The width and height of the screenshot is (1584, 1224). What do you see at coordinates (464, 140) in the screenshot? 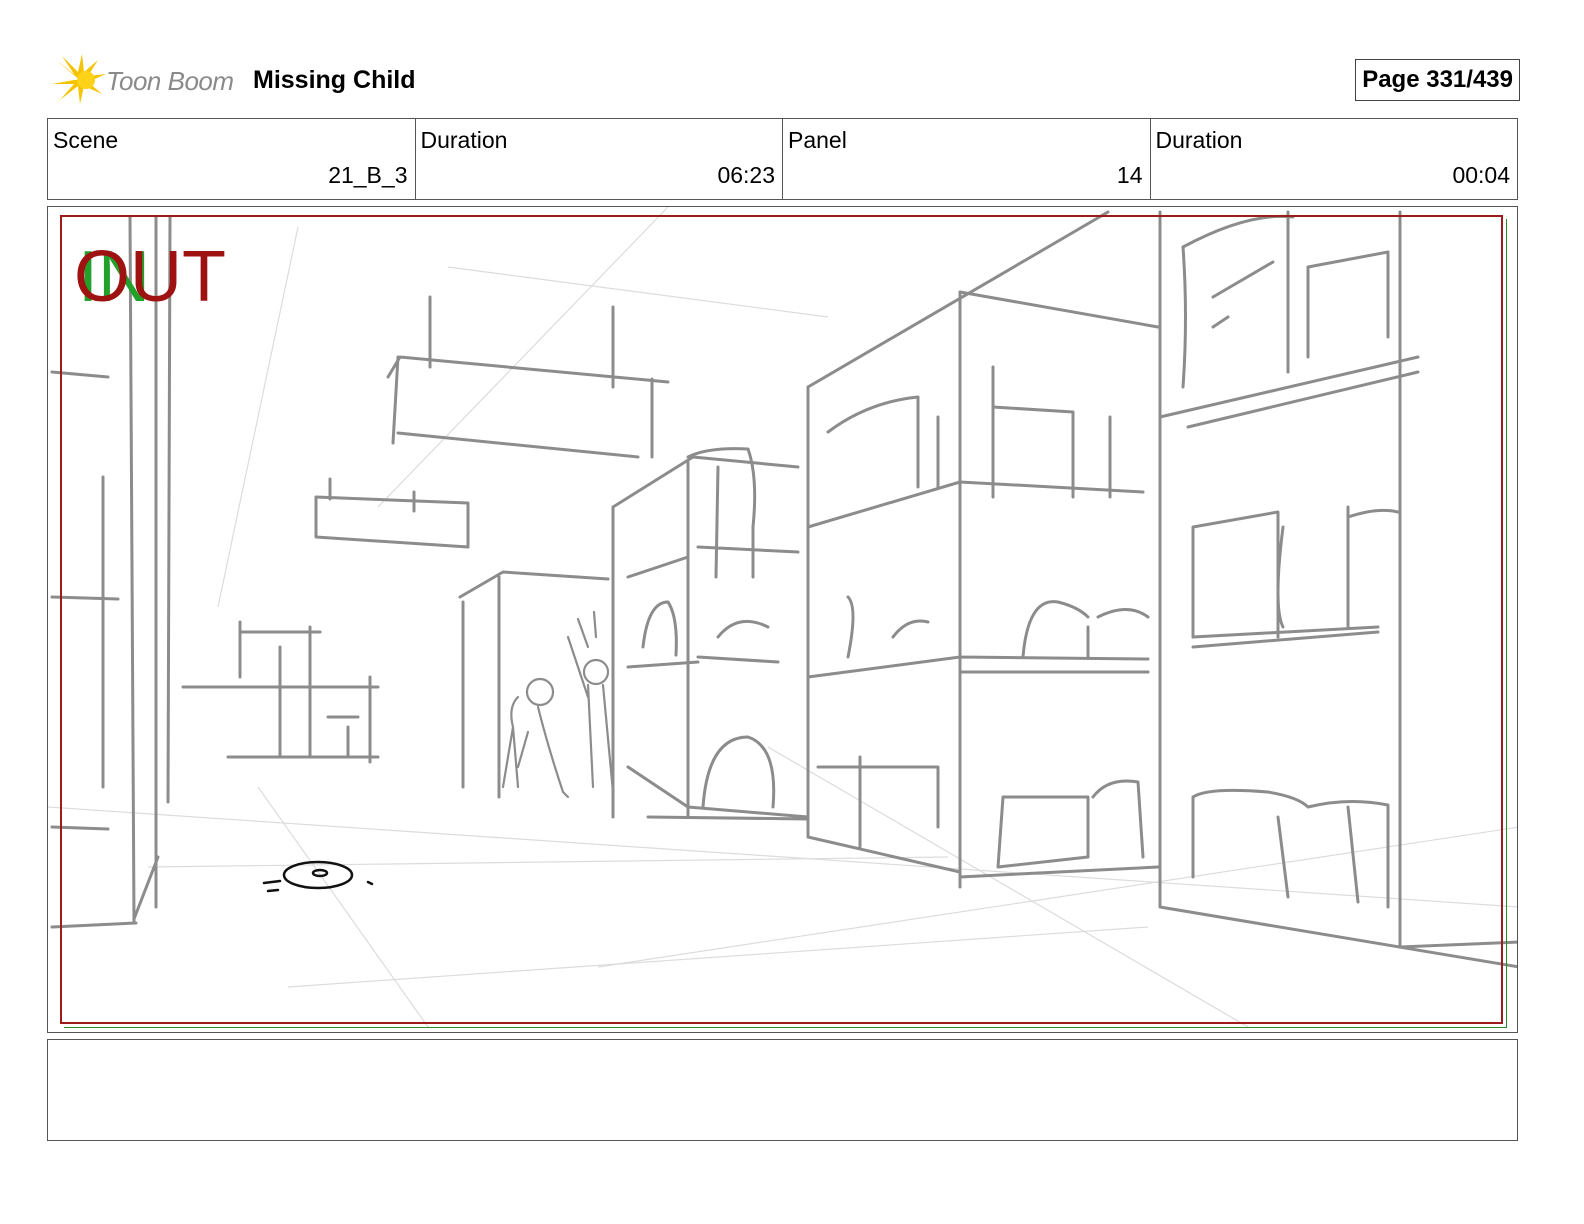
I see `scene-duration-label: Duration` at bounding box center [464, 140].